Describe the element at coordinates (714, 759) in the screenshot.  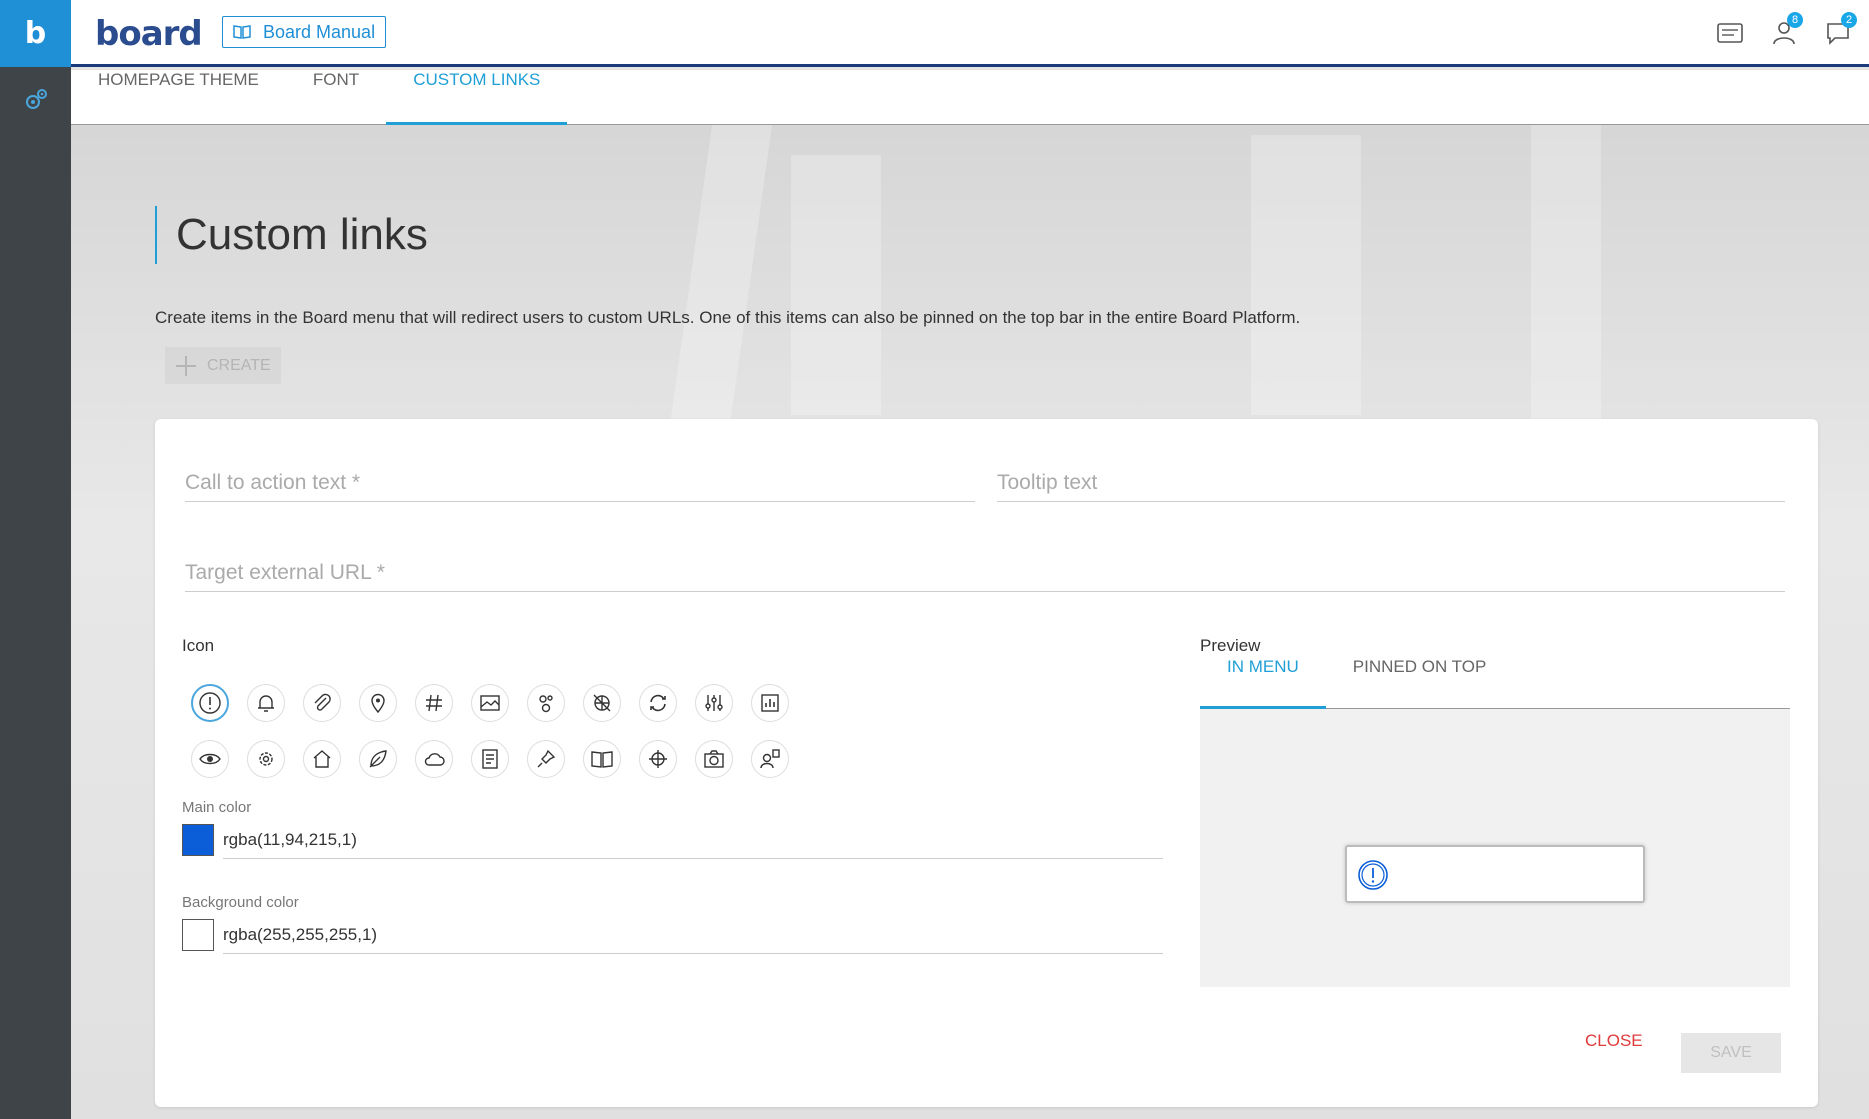
I see `camera-icon` at that location.